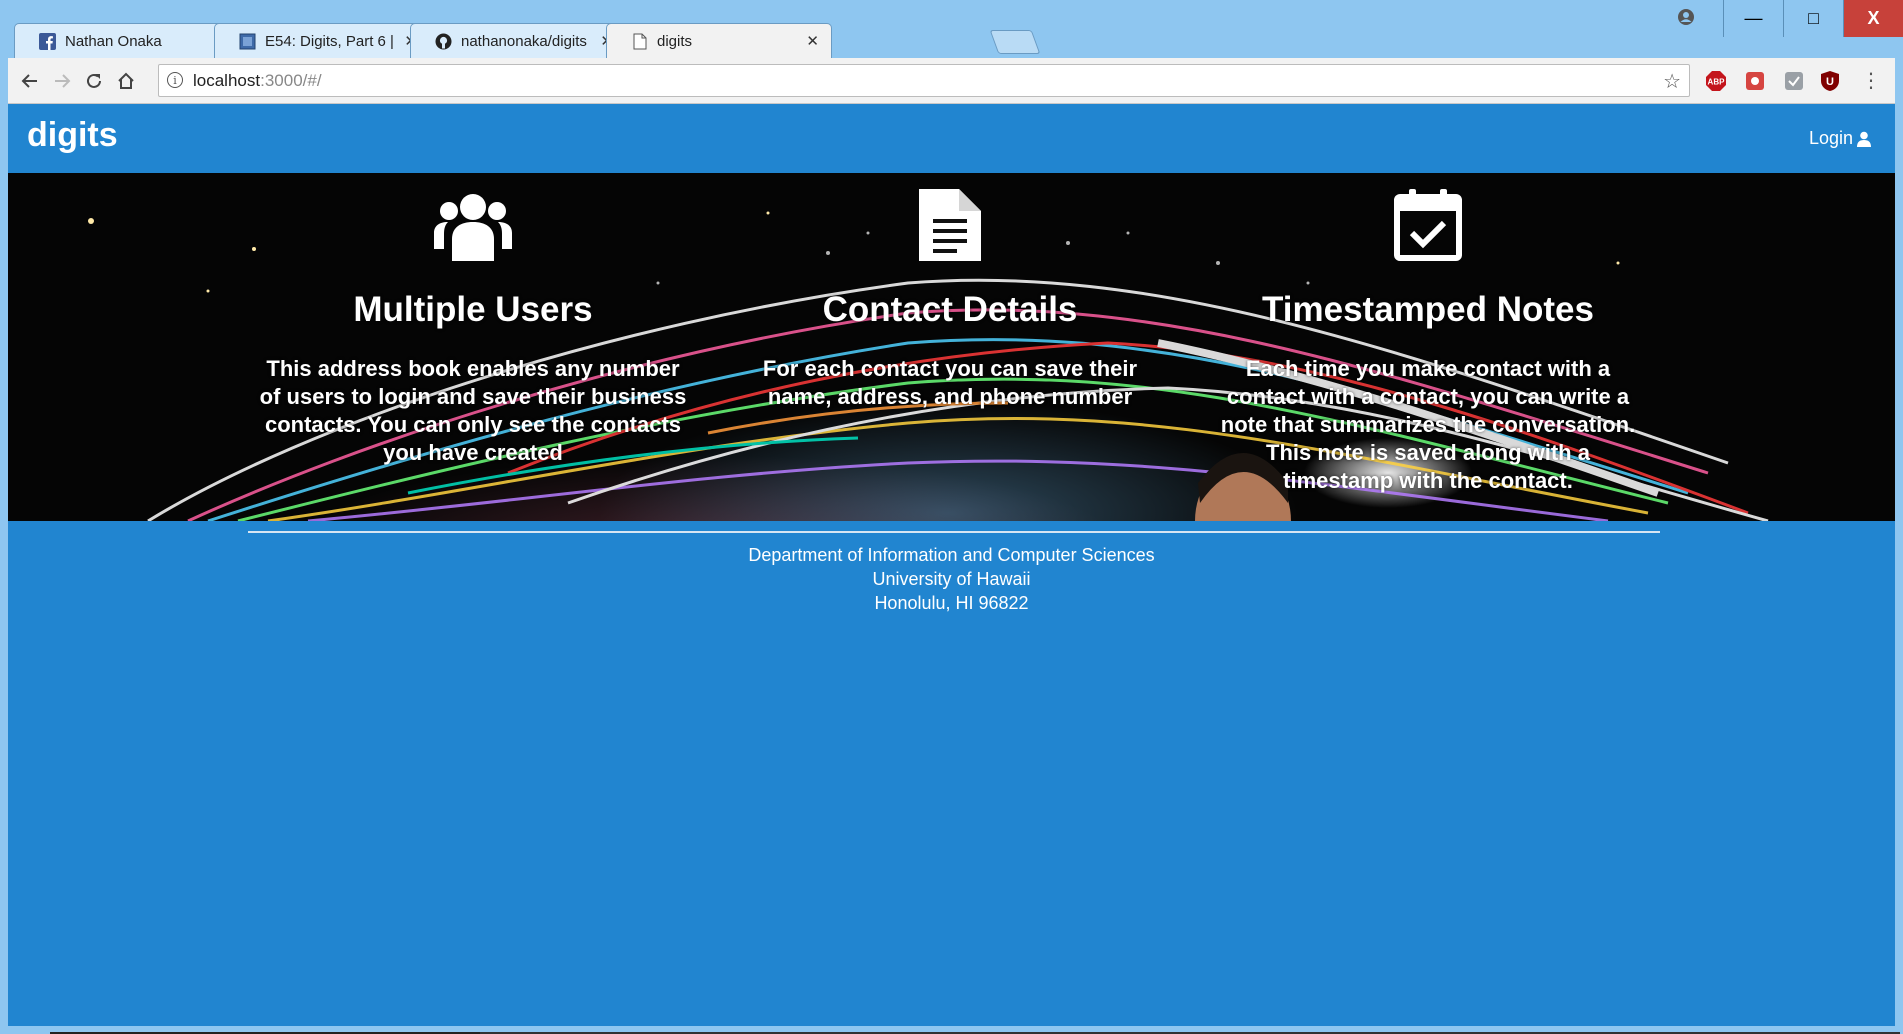 The height and width of the screenshot is (1034, 1903). What do you see at coordinates (126, 81) in the screenshot?
I see `home-icon` at bounding box center [126, 81].